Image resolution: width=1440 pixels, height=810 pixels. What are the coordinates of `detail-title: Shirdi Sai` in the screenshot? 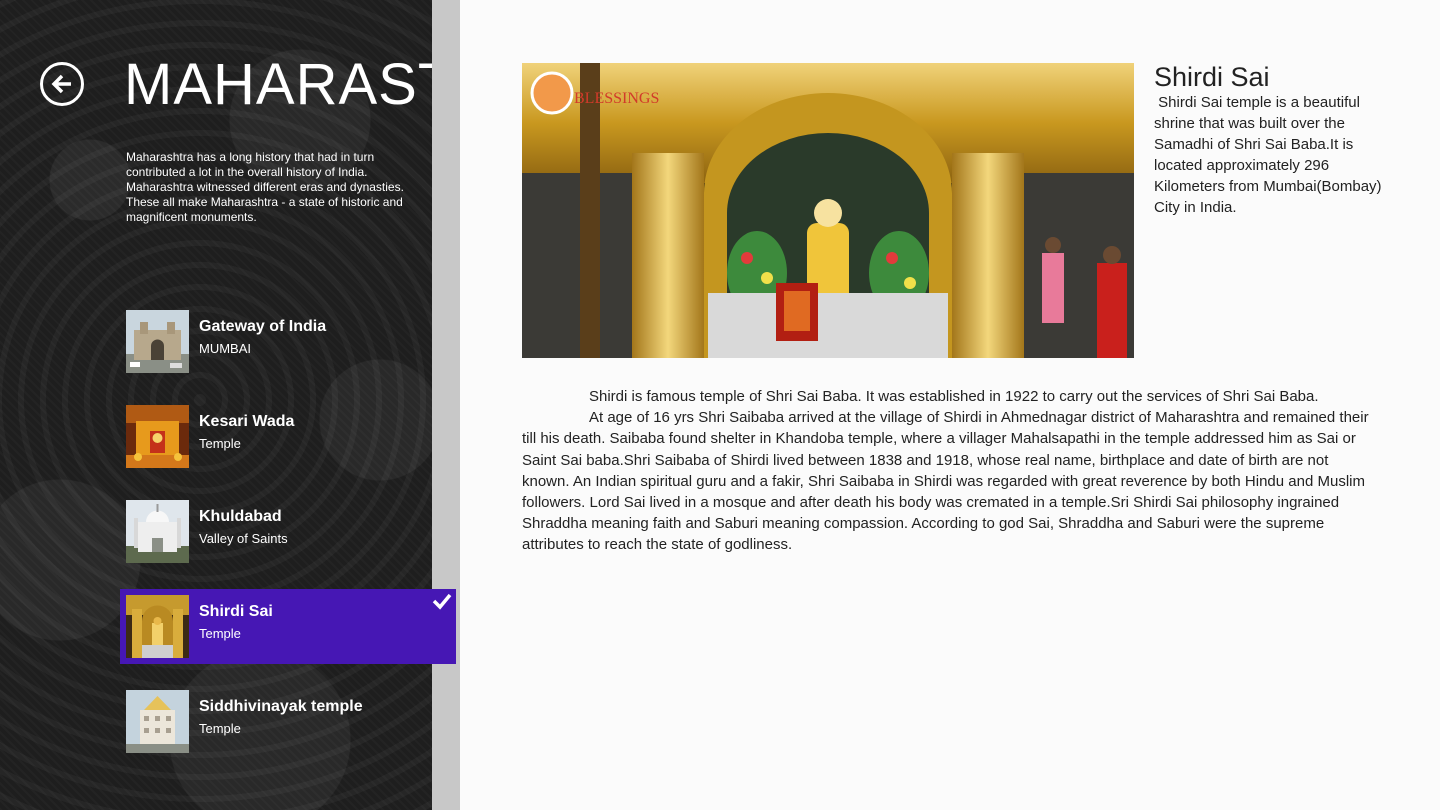 It's located at (1212, 77).